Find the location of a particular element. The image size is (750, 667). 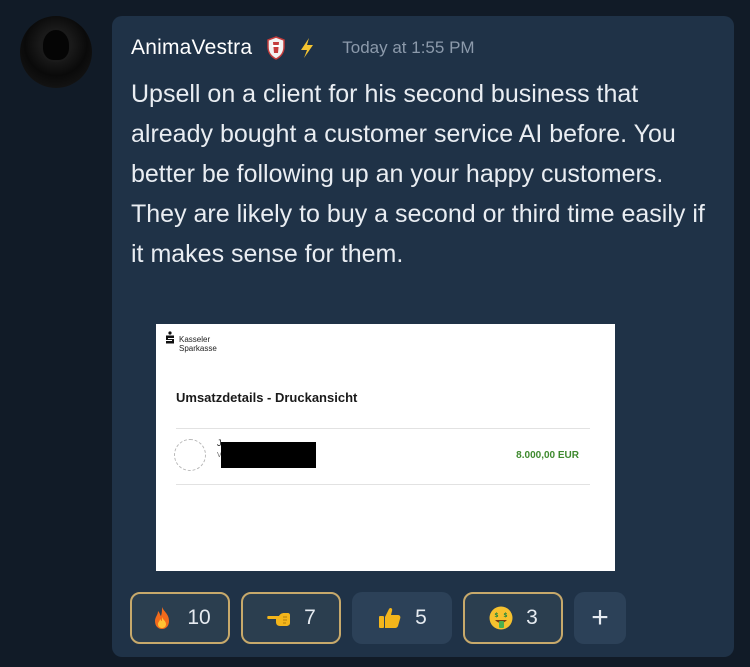

statue-icon is located at coordinates (56, 45).